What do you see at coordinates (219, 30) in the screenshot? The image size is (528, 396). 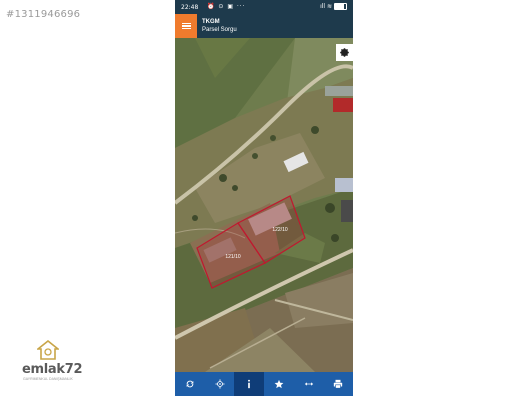 I see `app-subtitle: Parsel Sorgu` at bounding box center [219, 30].